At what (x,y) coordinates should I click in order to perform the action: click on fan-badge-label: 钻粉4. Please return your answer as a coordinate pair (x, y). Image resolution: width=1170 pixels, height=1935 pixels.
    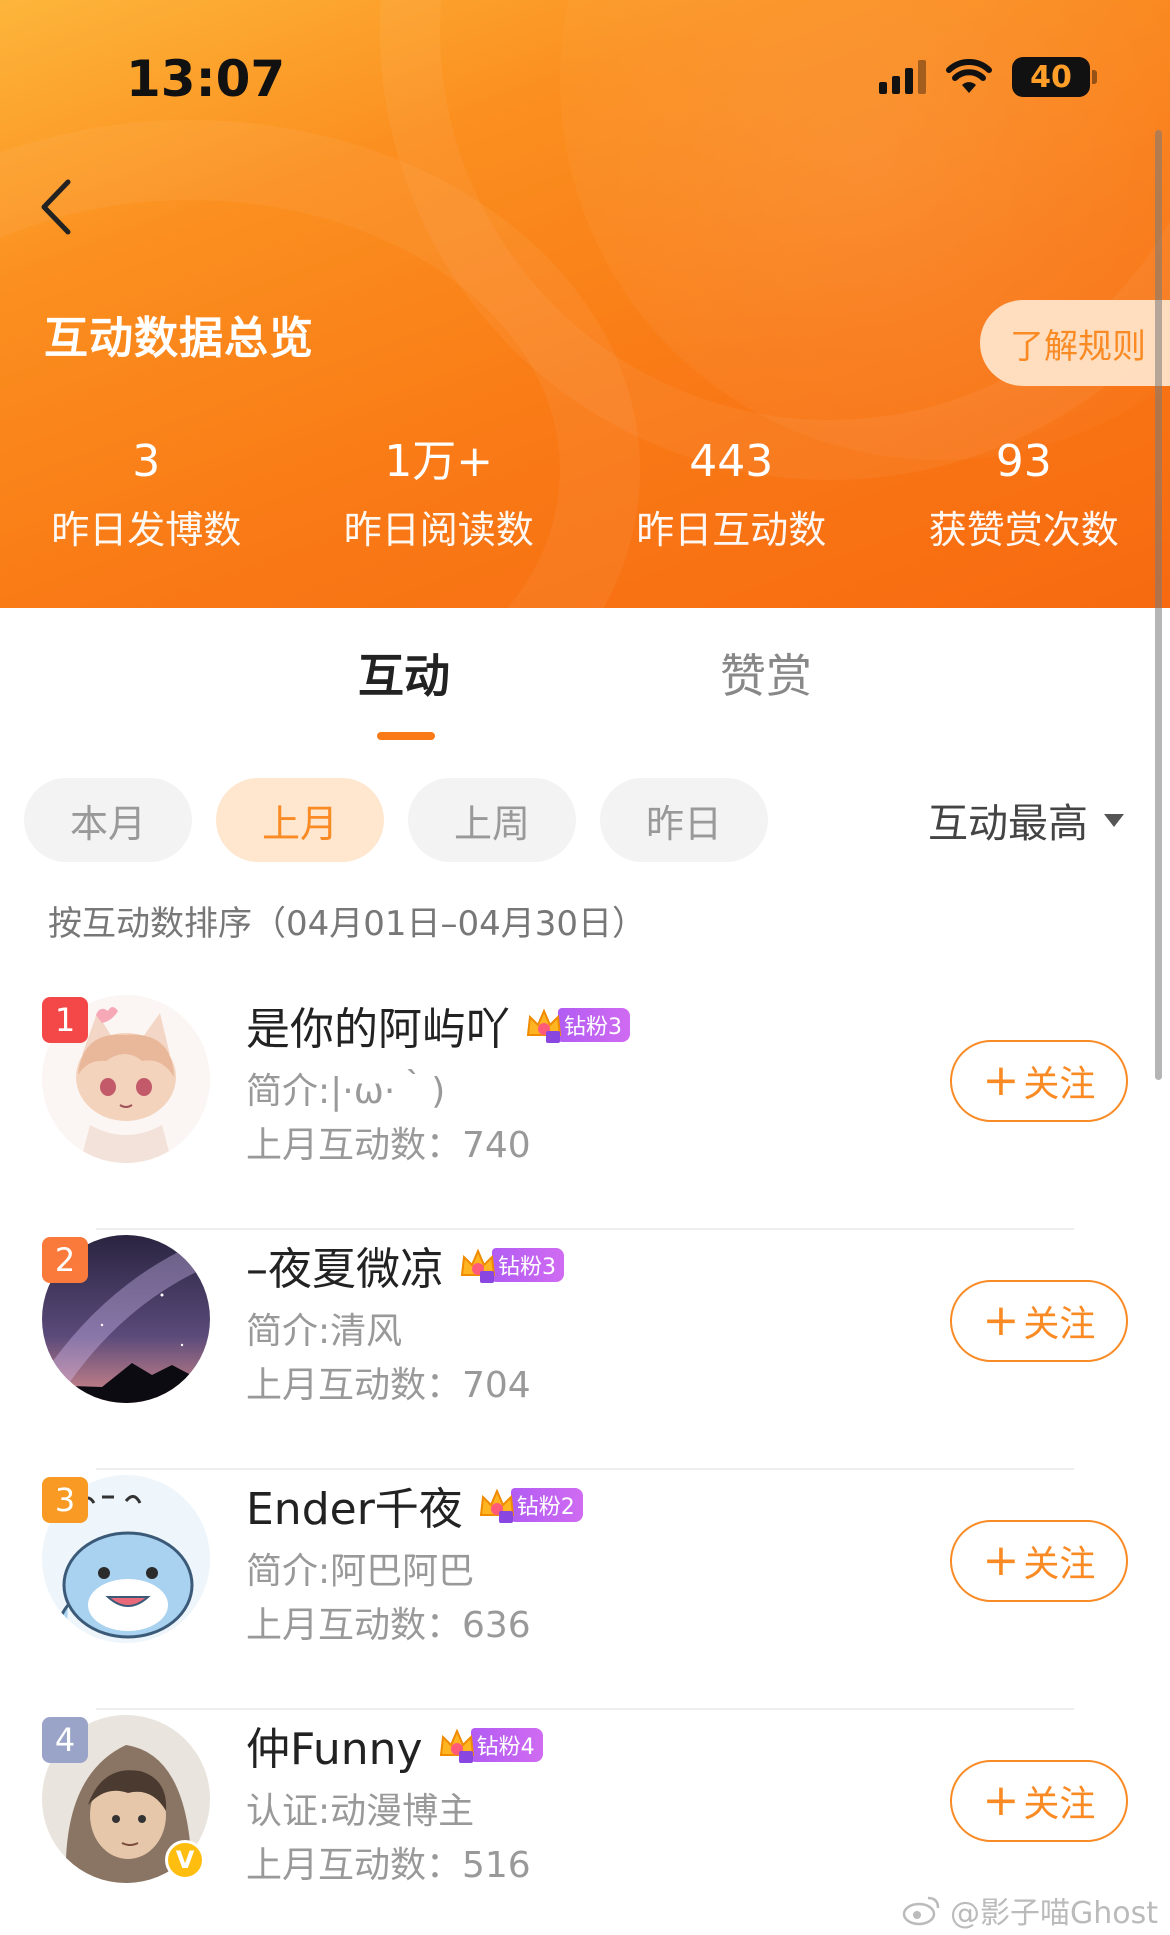
    Looking at the image, I should click on (506, 1745).